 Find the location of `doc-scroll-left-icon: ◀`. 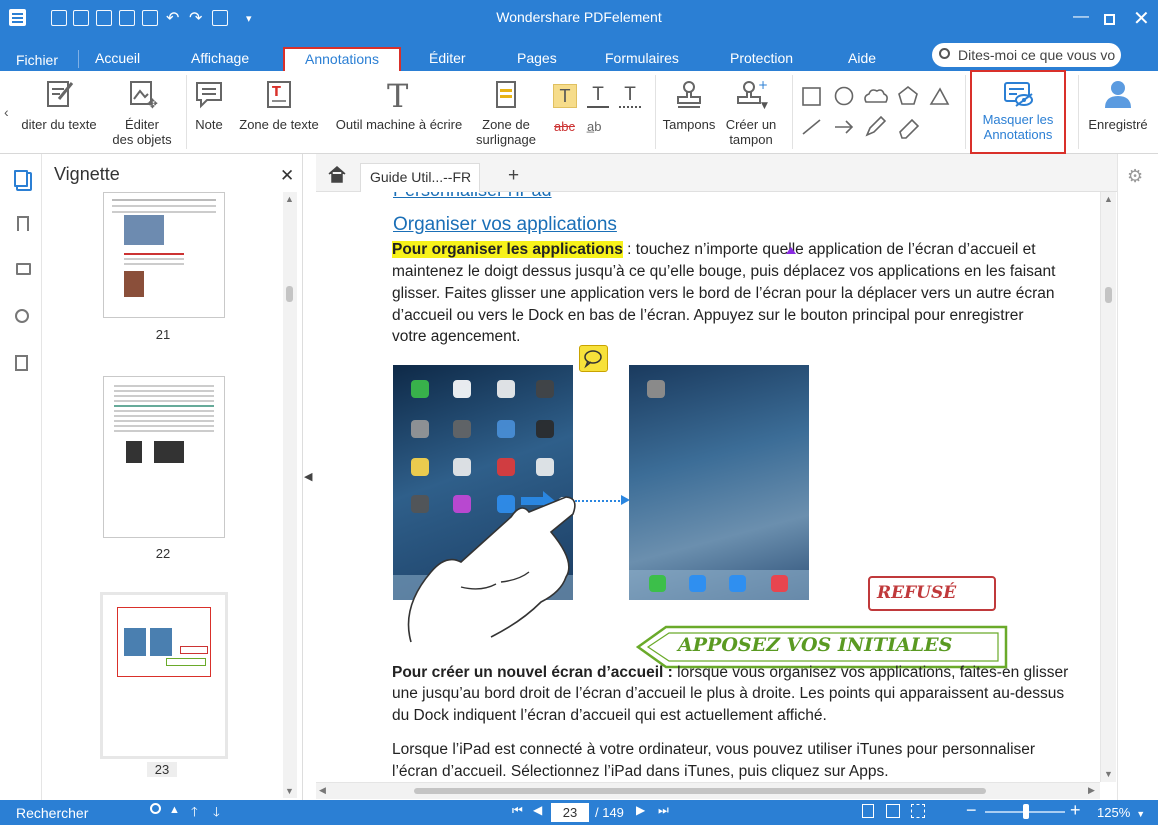

doc-scroll-left-icon: ◀ is located at coordinates (322, 790).